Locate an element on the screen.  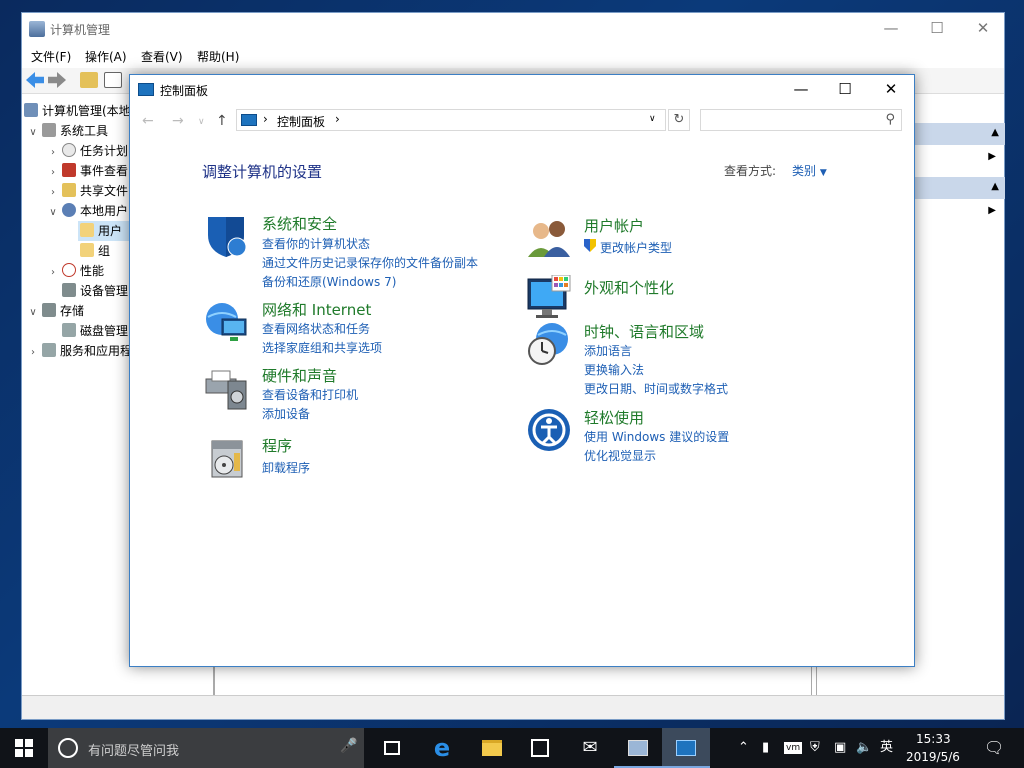
menu-action: 操作(A) is located at coordinates (106, 56).